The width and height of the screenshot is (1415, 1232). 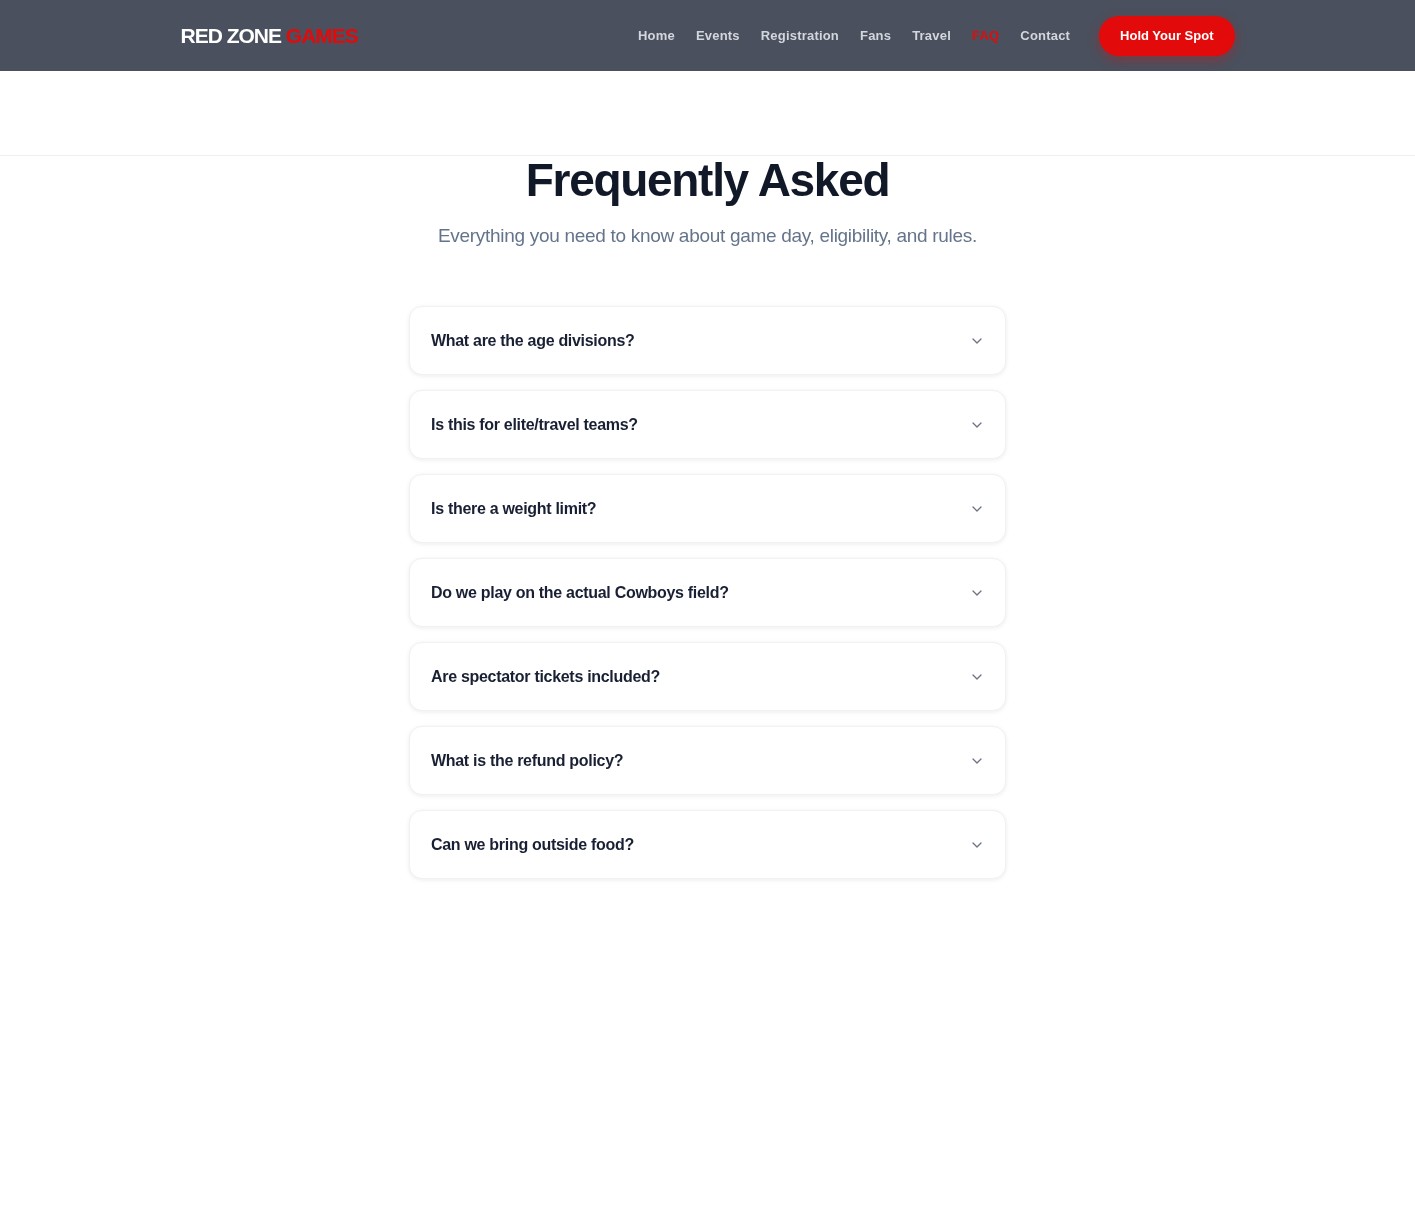 What do you see at coordinates (580, 592) in the screenshot?
I see `faq-question: Do we play on the actual Cowboys field?` at bounding box center [580, 592].